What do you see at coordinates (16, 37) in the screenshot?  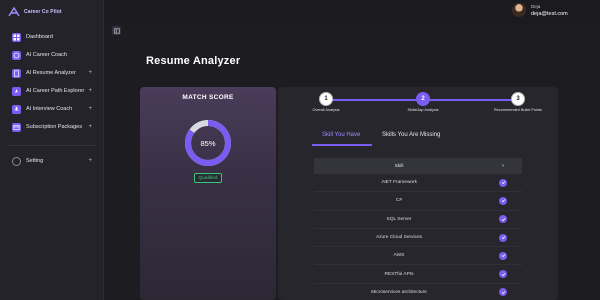 I see `grid-icon` at bounding box center [16, 37].